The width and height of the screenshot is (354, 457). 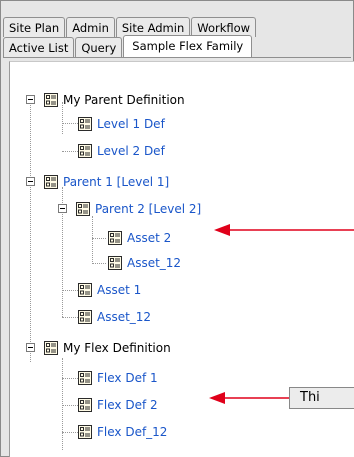 I want to click on tab-active-list: Active List, so click(x=39, y=47).